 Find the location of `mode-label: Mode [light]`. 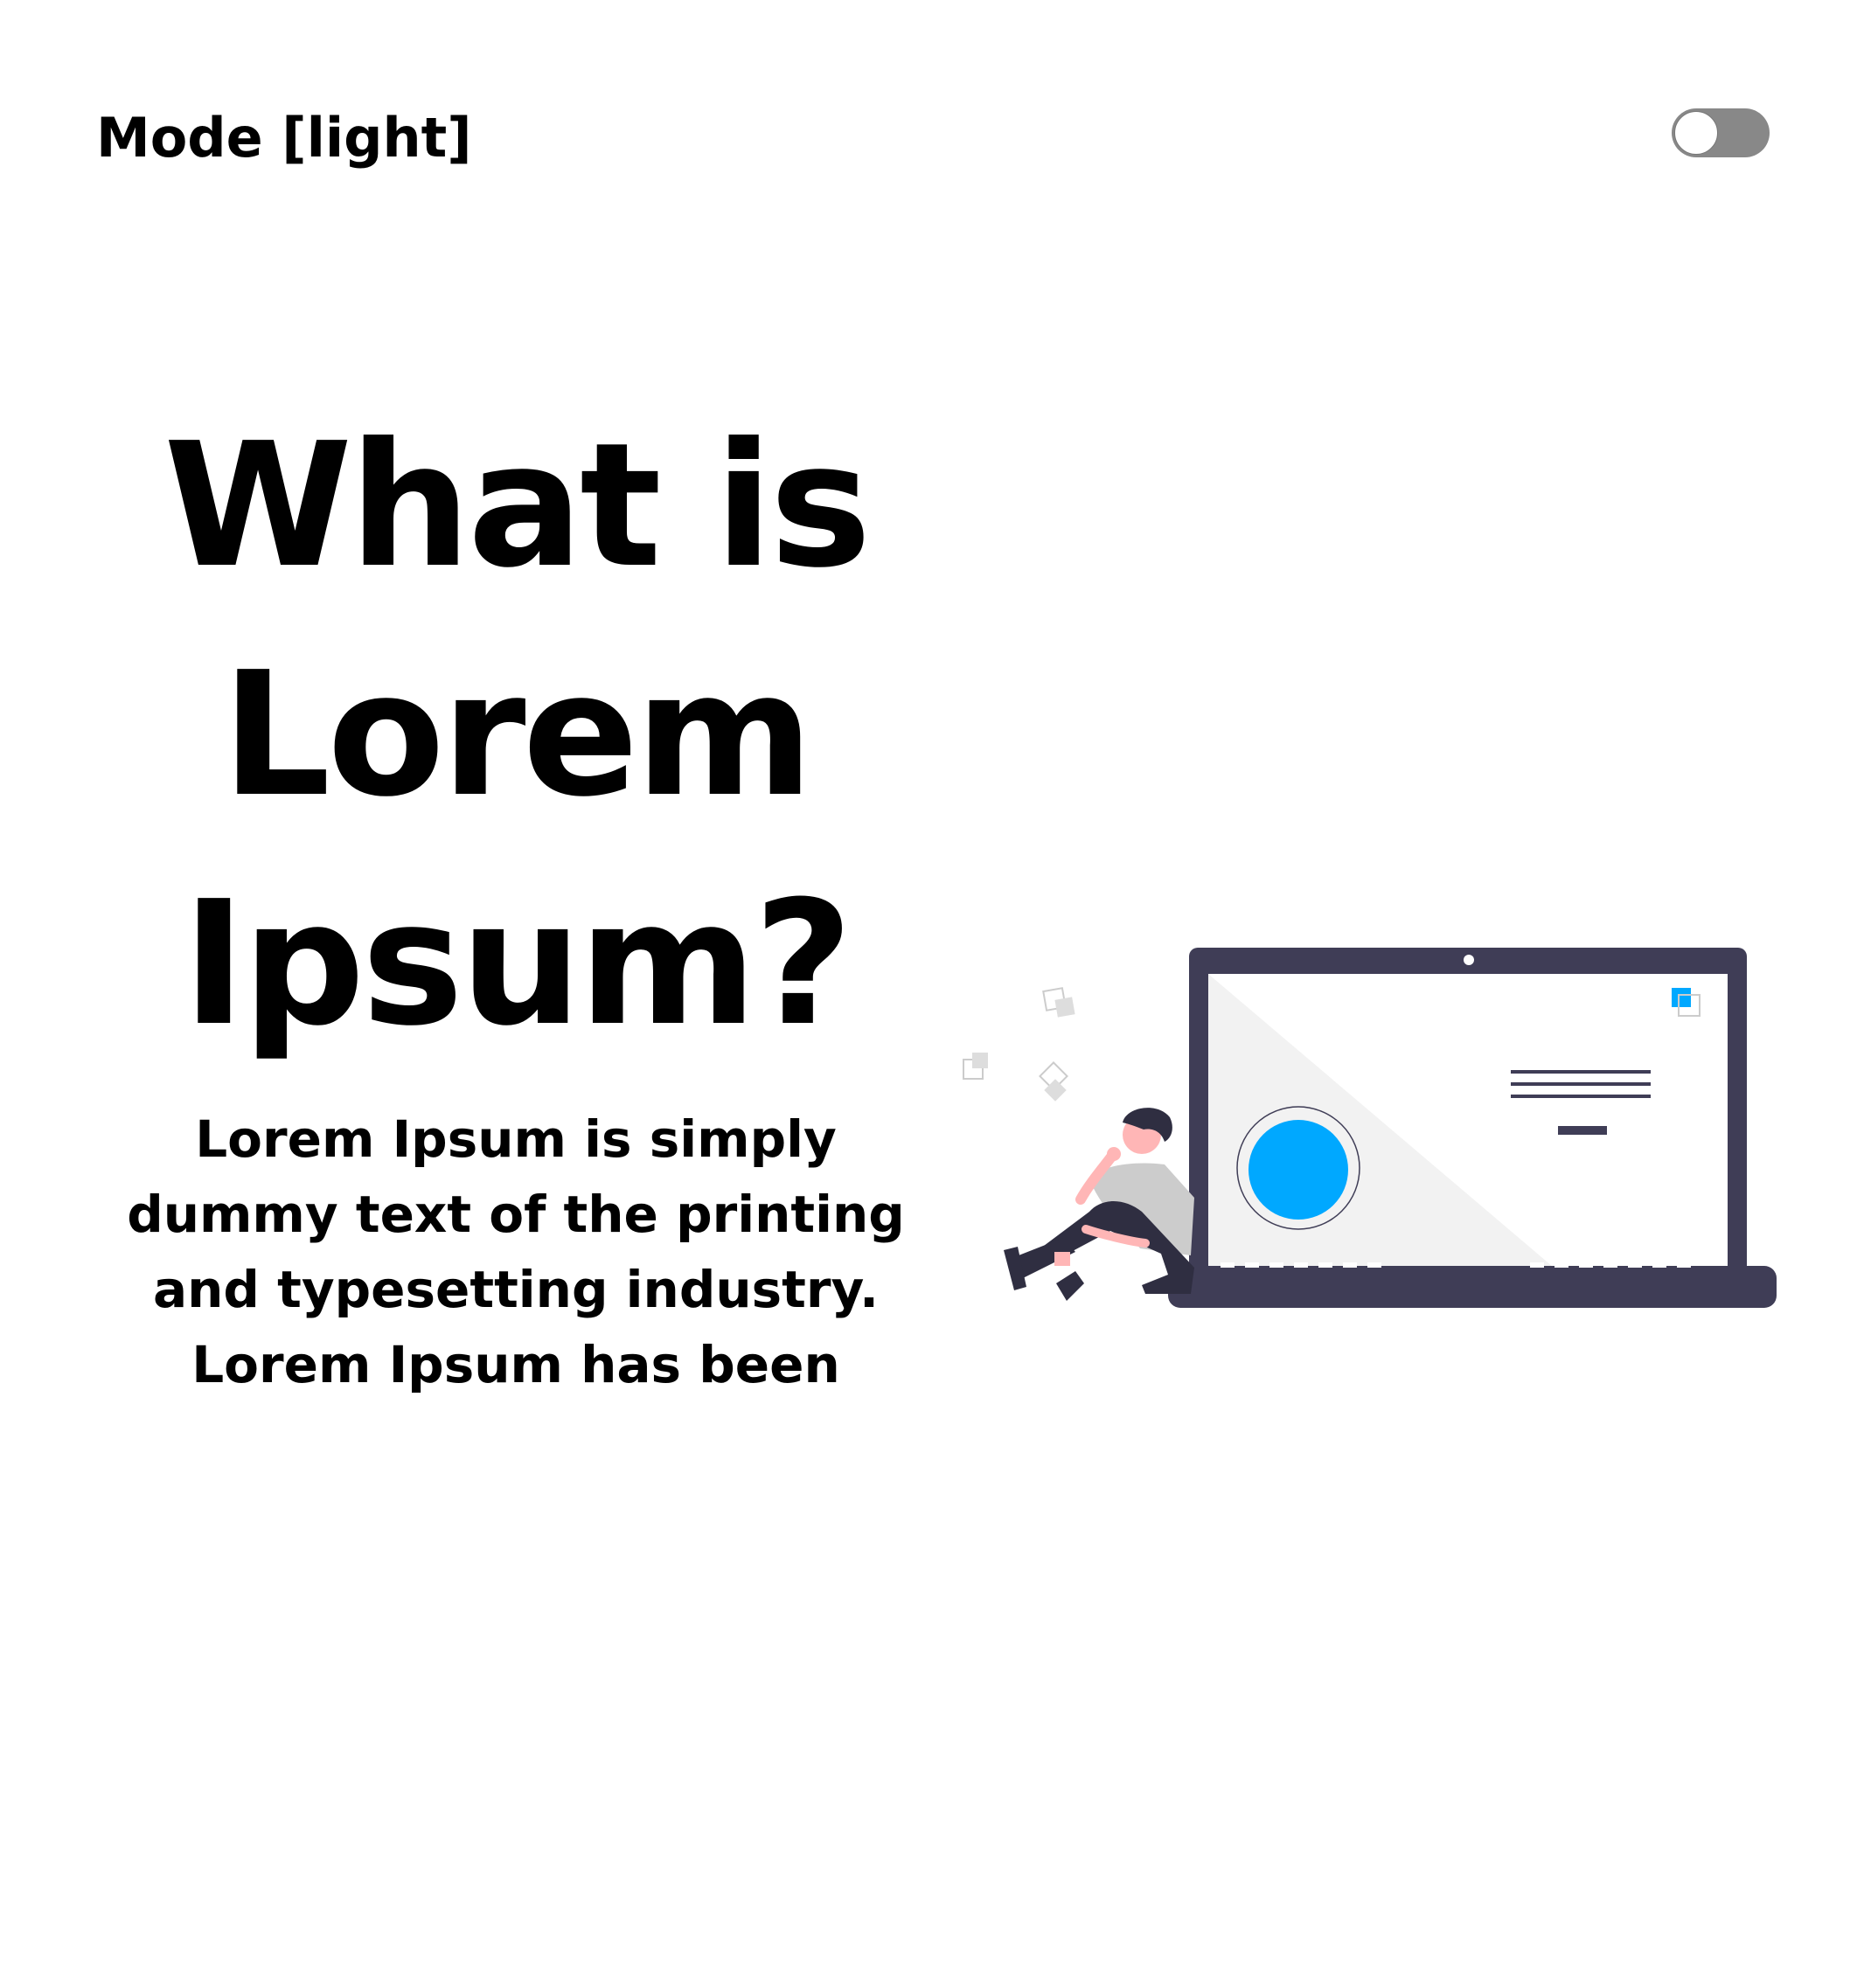

mode-label: Mode [light] is located at coordinates (284, 138).